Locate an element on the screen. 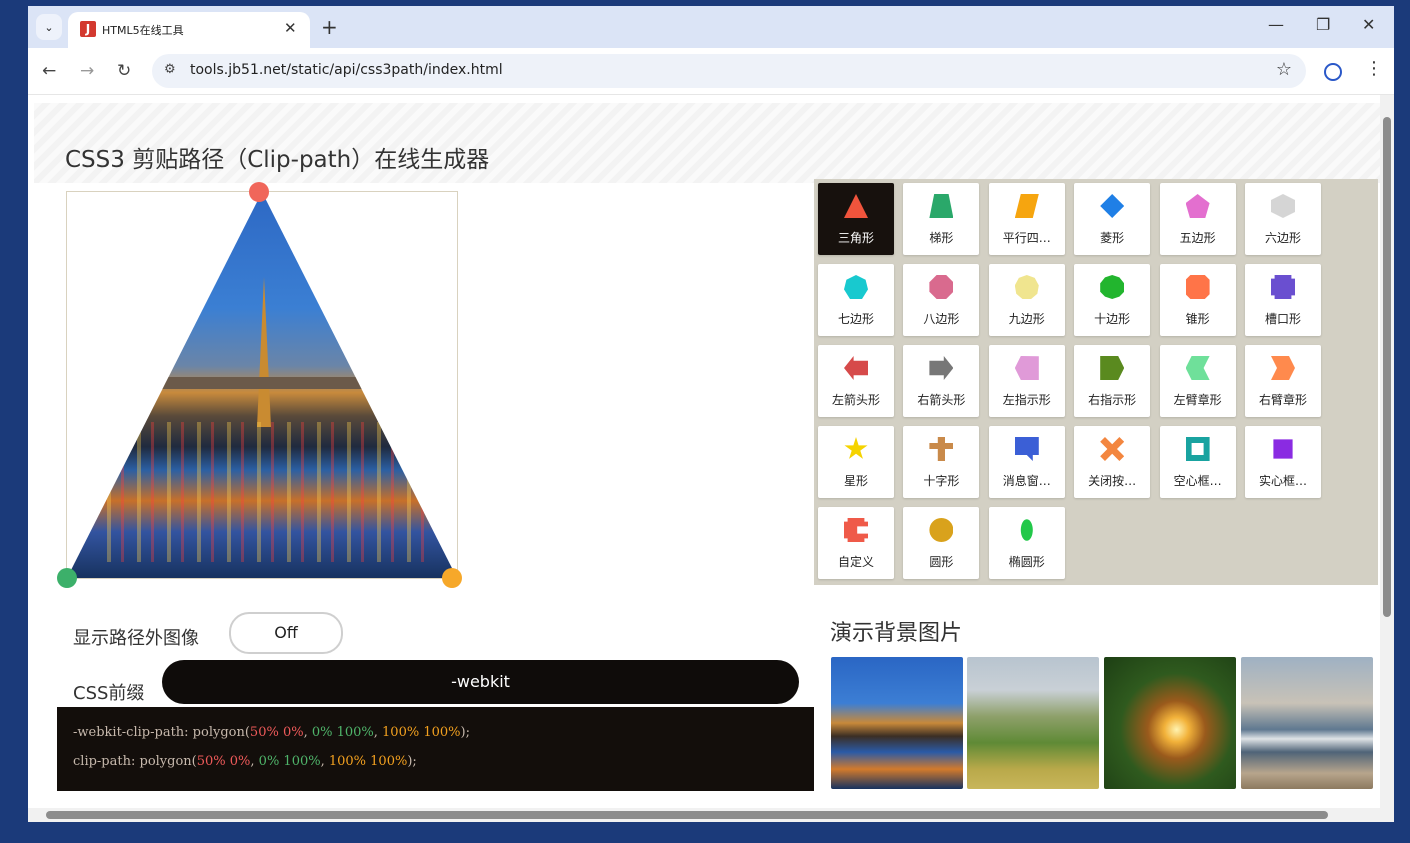 This screenshot has height=843, width=1410. shape-label: 菱形 is located at coordinates (1112, 238).